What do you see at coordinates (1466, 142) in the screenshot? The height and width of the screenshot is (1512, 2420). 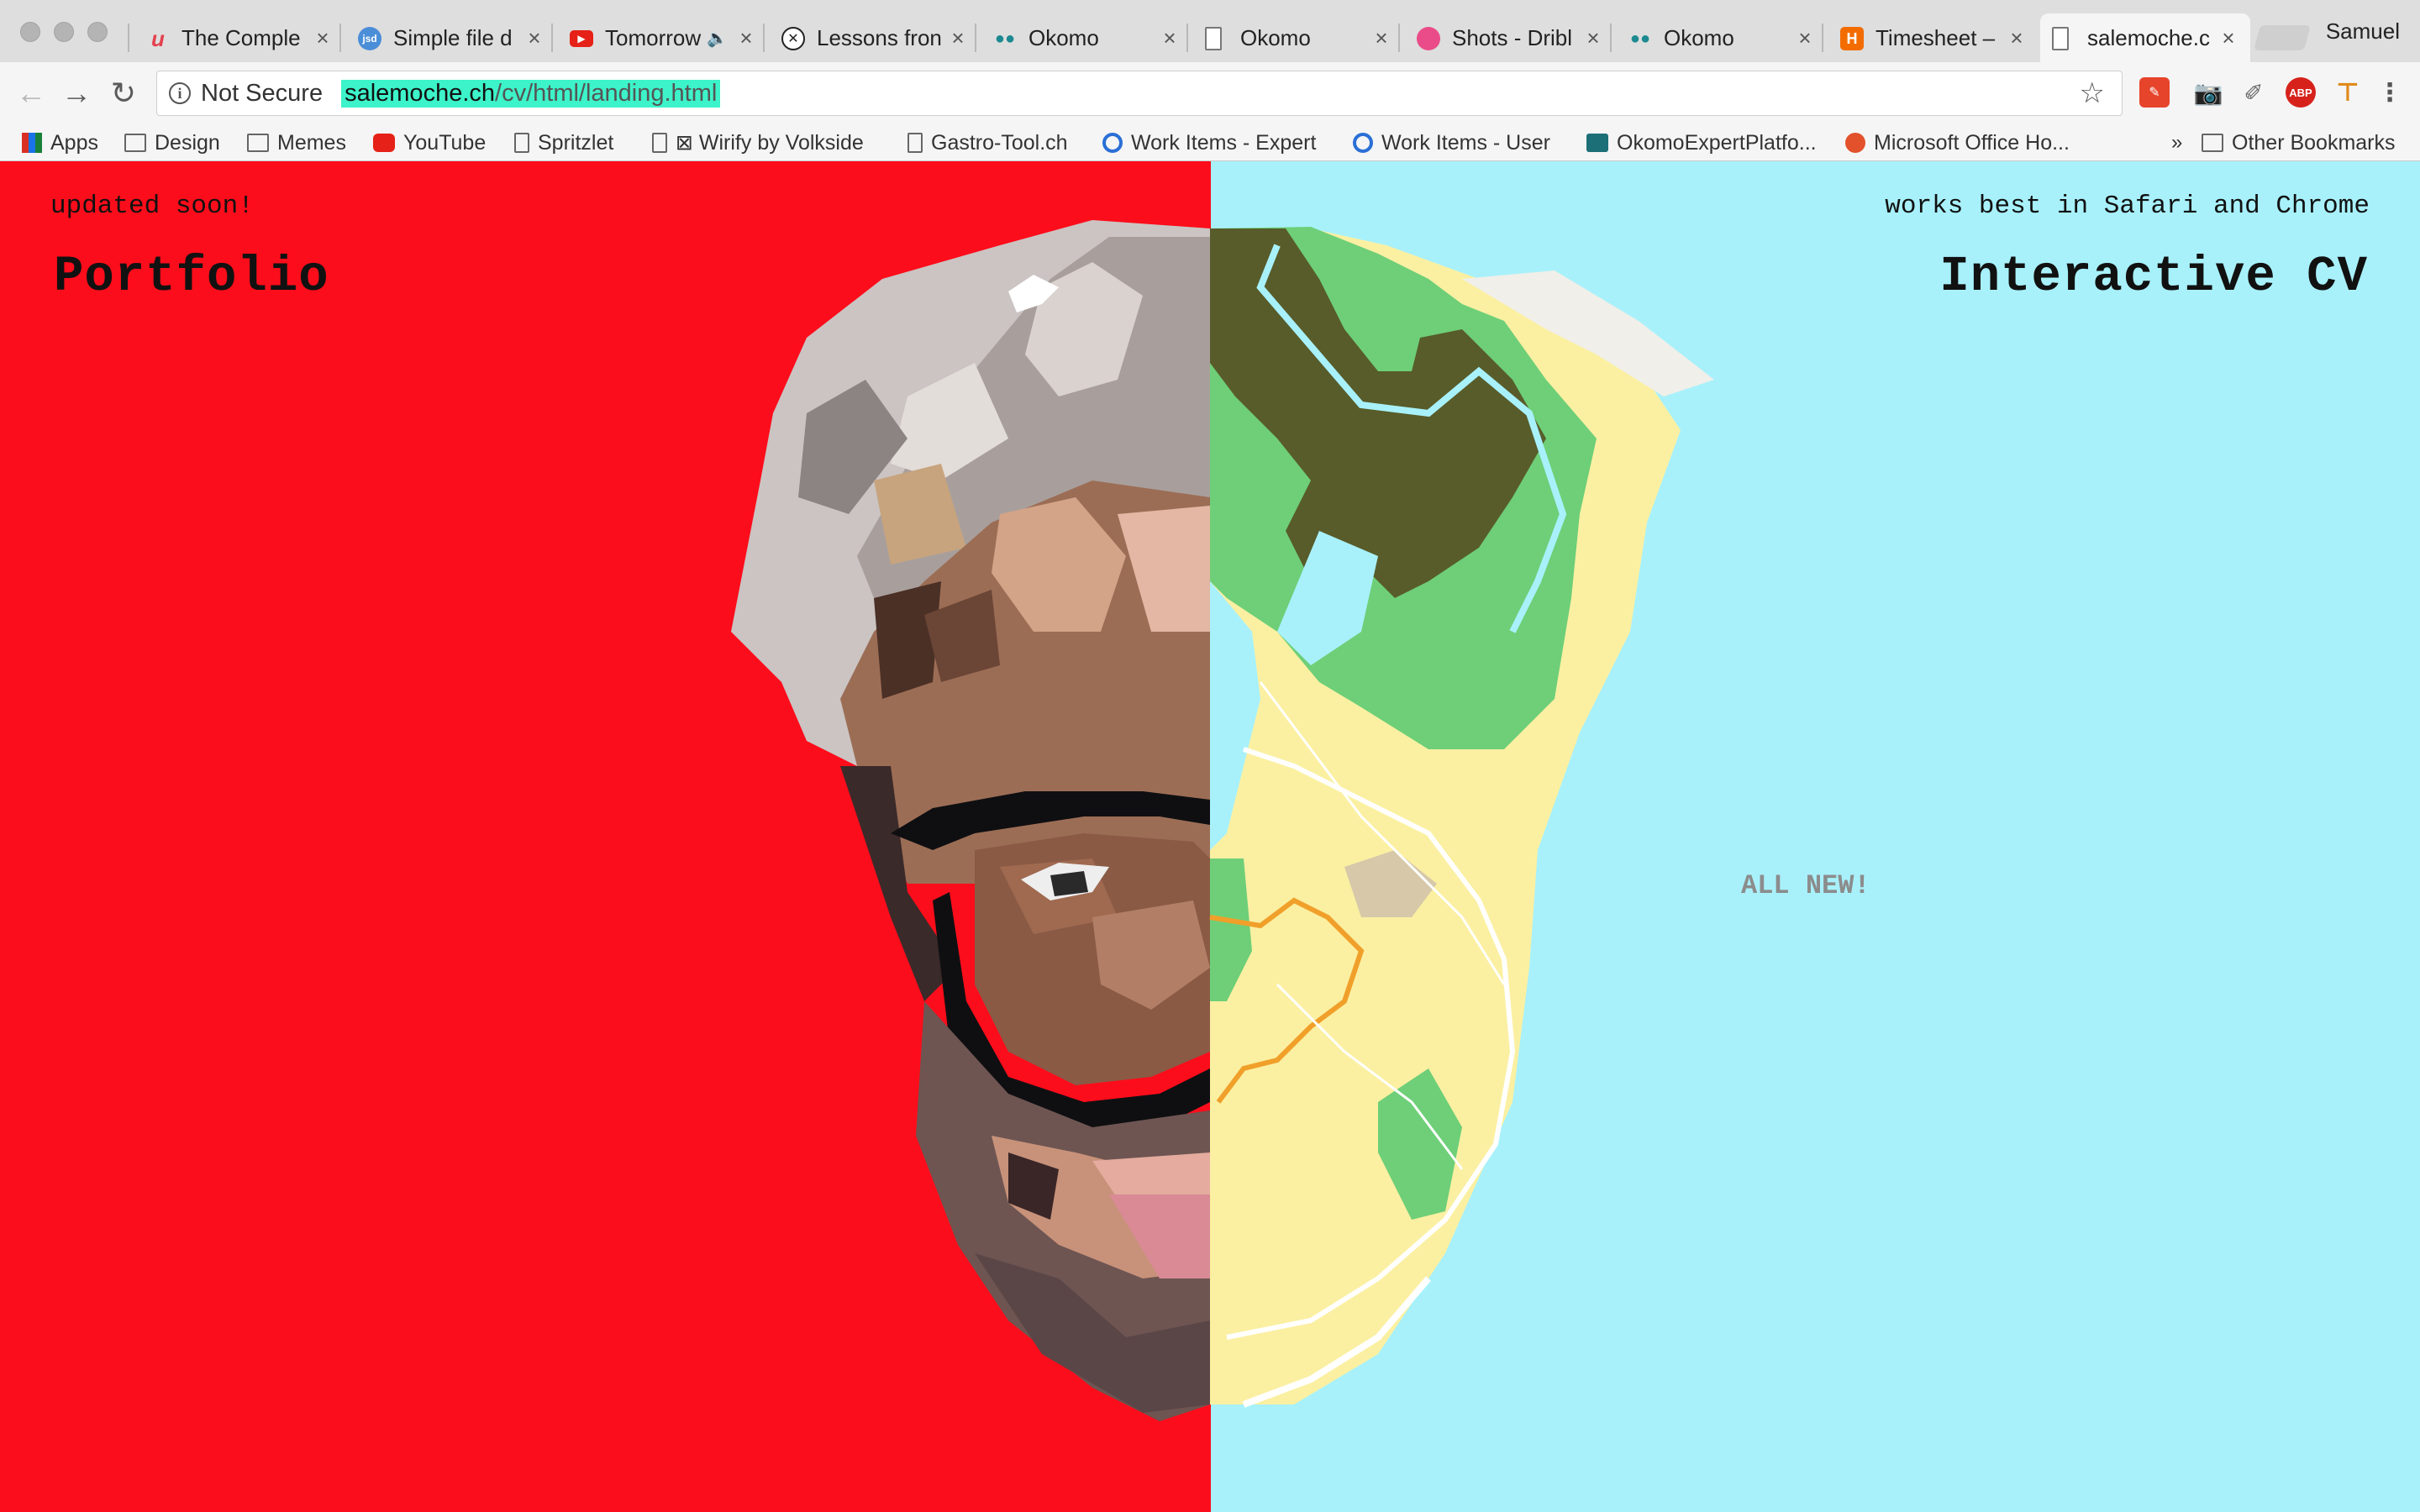 I see `bookmark-label: Work Items - User` at bounding box center [1466, 142].